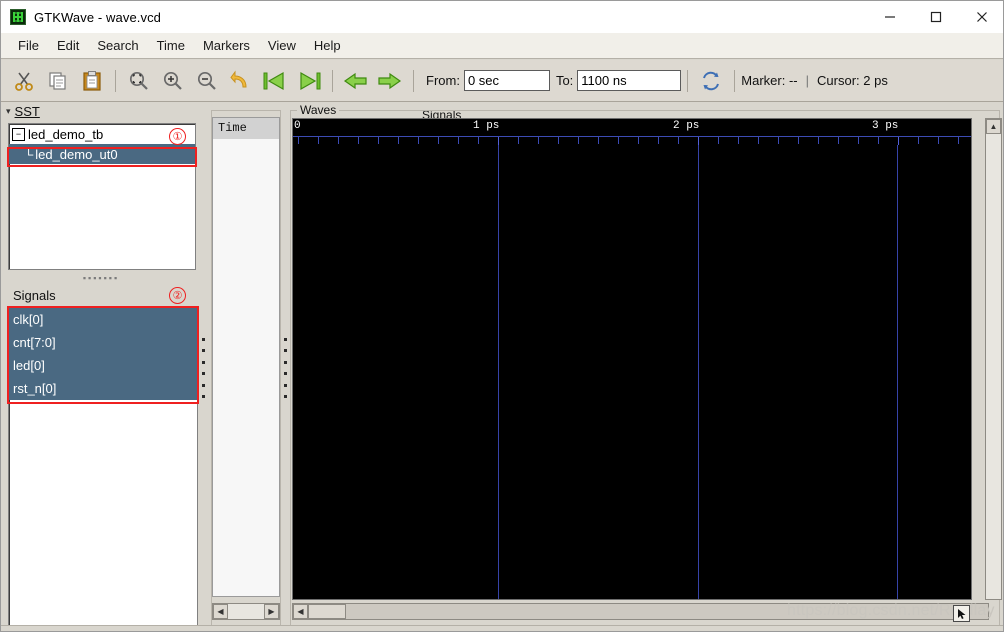 The height and width of the screenshot is (632, 1004). What do you see at coordinates (226, 45) in the screenshot?
I see `menu-markers: Markers` at bounding box center [226, 45].